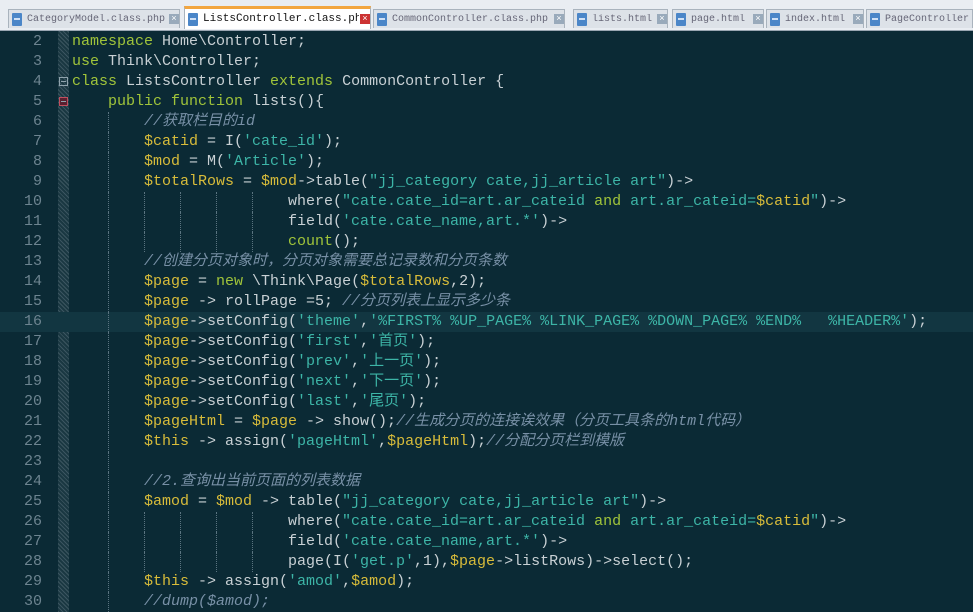  I want to click on code-text: ->listRows)->select();, so click(594, 561).